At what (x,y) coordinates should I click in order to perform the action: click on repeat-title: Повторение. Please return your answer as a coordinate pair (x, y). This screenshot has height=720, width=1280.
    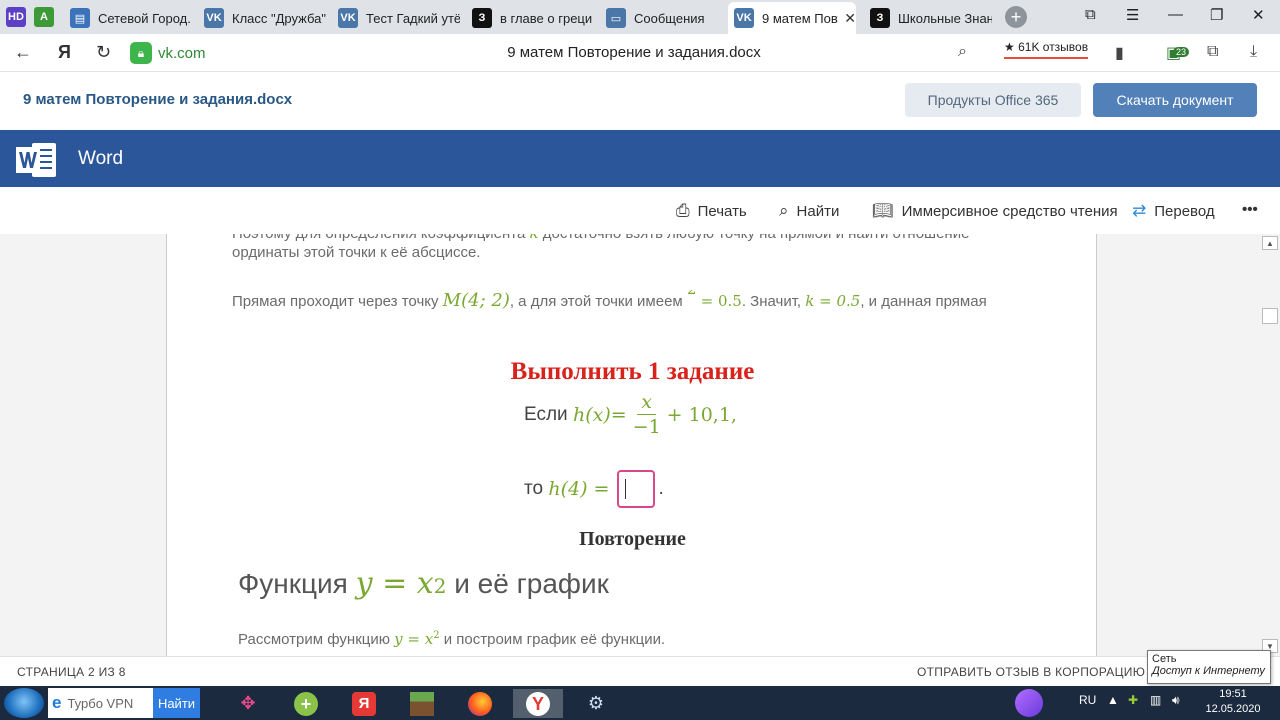
    Looking at the image, I should click on (632, 539).